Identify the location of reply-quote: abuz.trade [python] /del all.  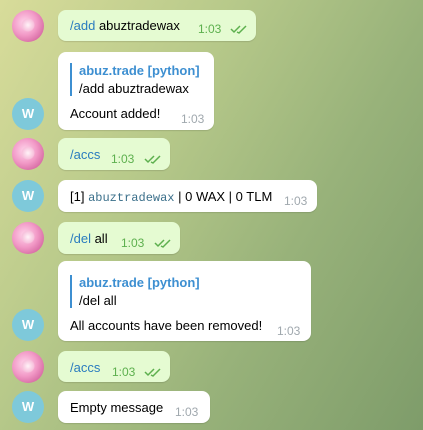
(135, 291).